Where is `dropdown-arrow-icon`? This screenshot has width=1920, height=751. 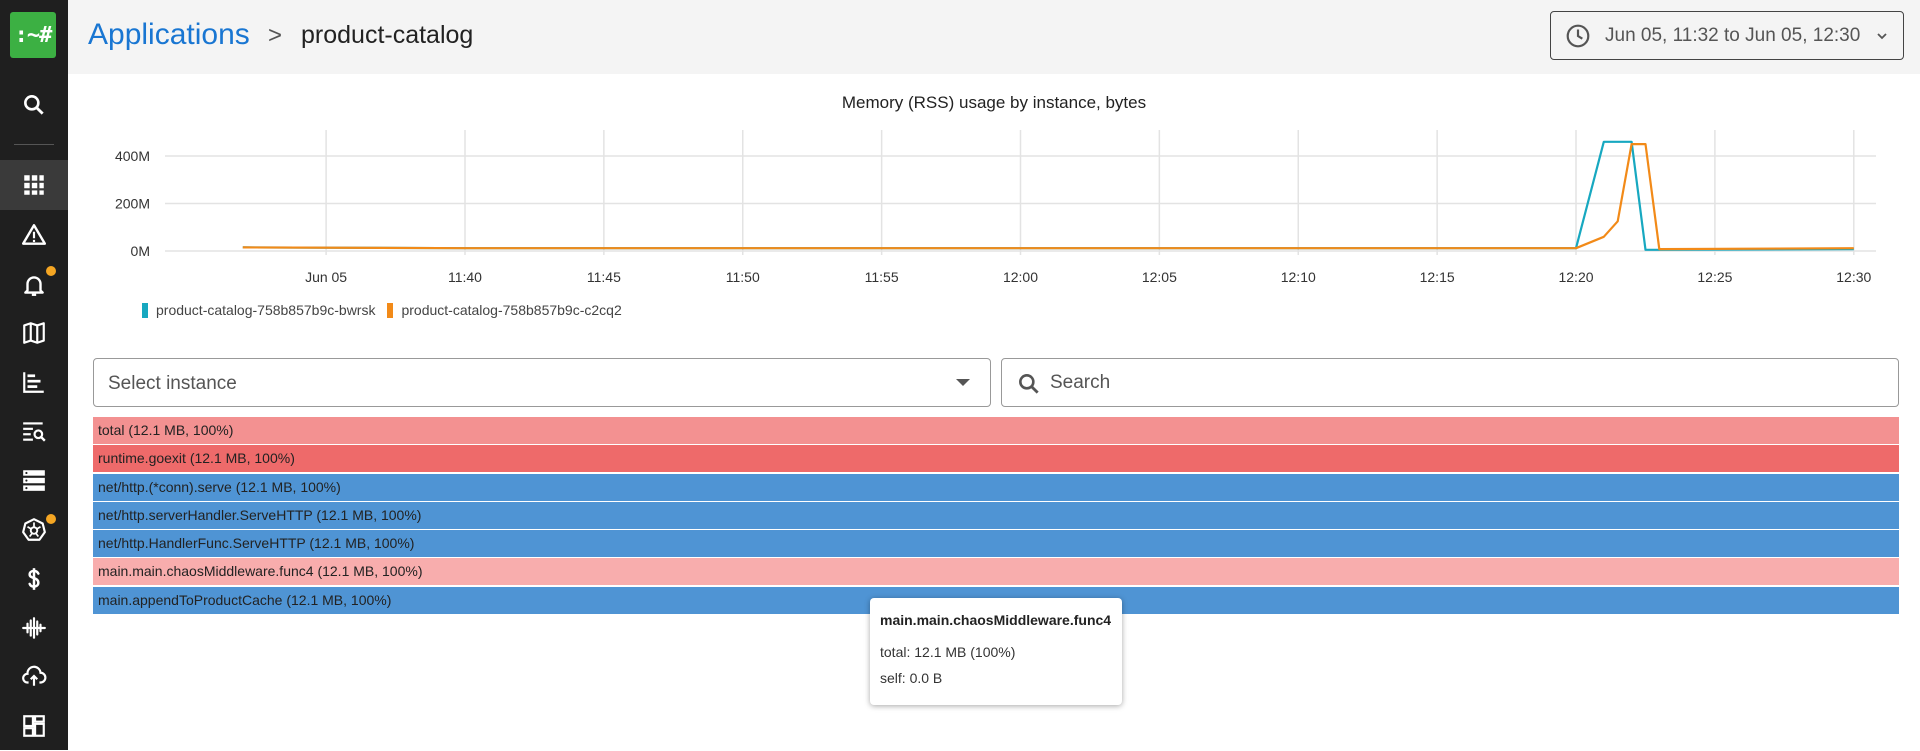 dropdown-arrow-icon is located at coordinates (963, 382).